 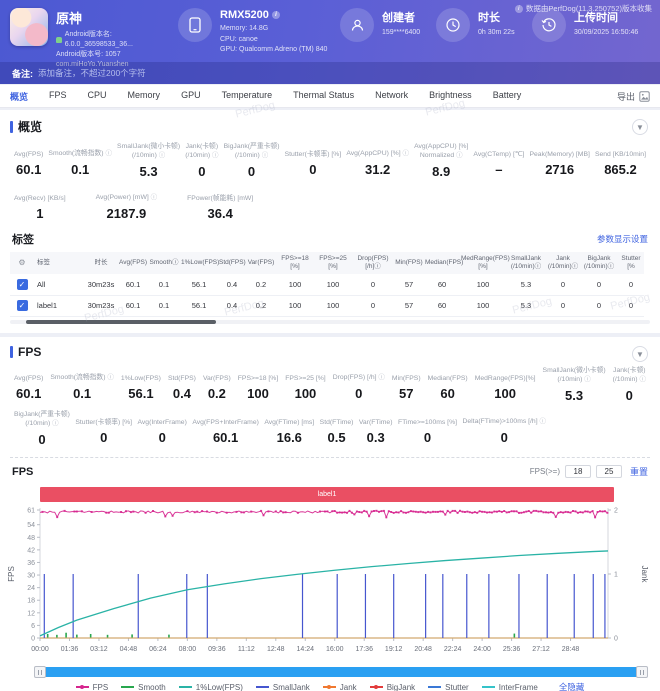 What do you see at coordinates (544, 472) in the screenshot?
I see `fps-threshold-label: FPS(>=)` at bounding box center [544, 472].